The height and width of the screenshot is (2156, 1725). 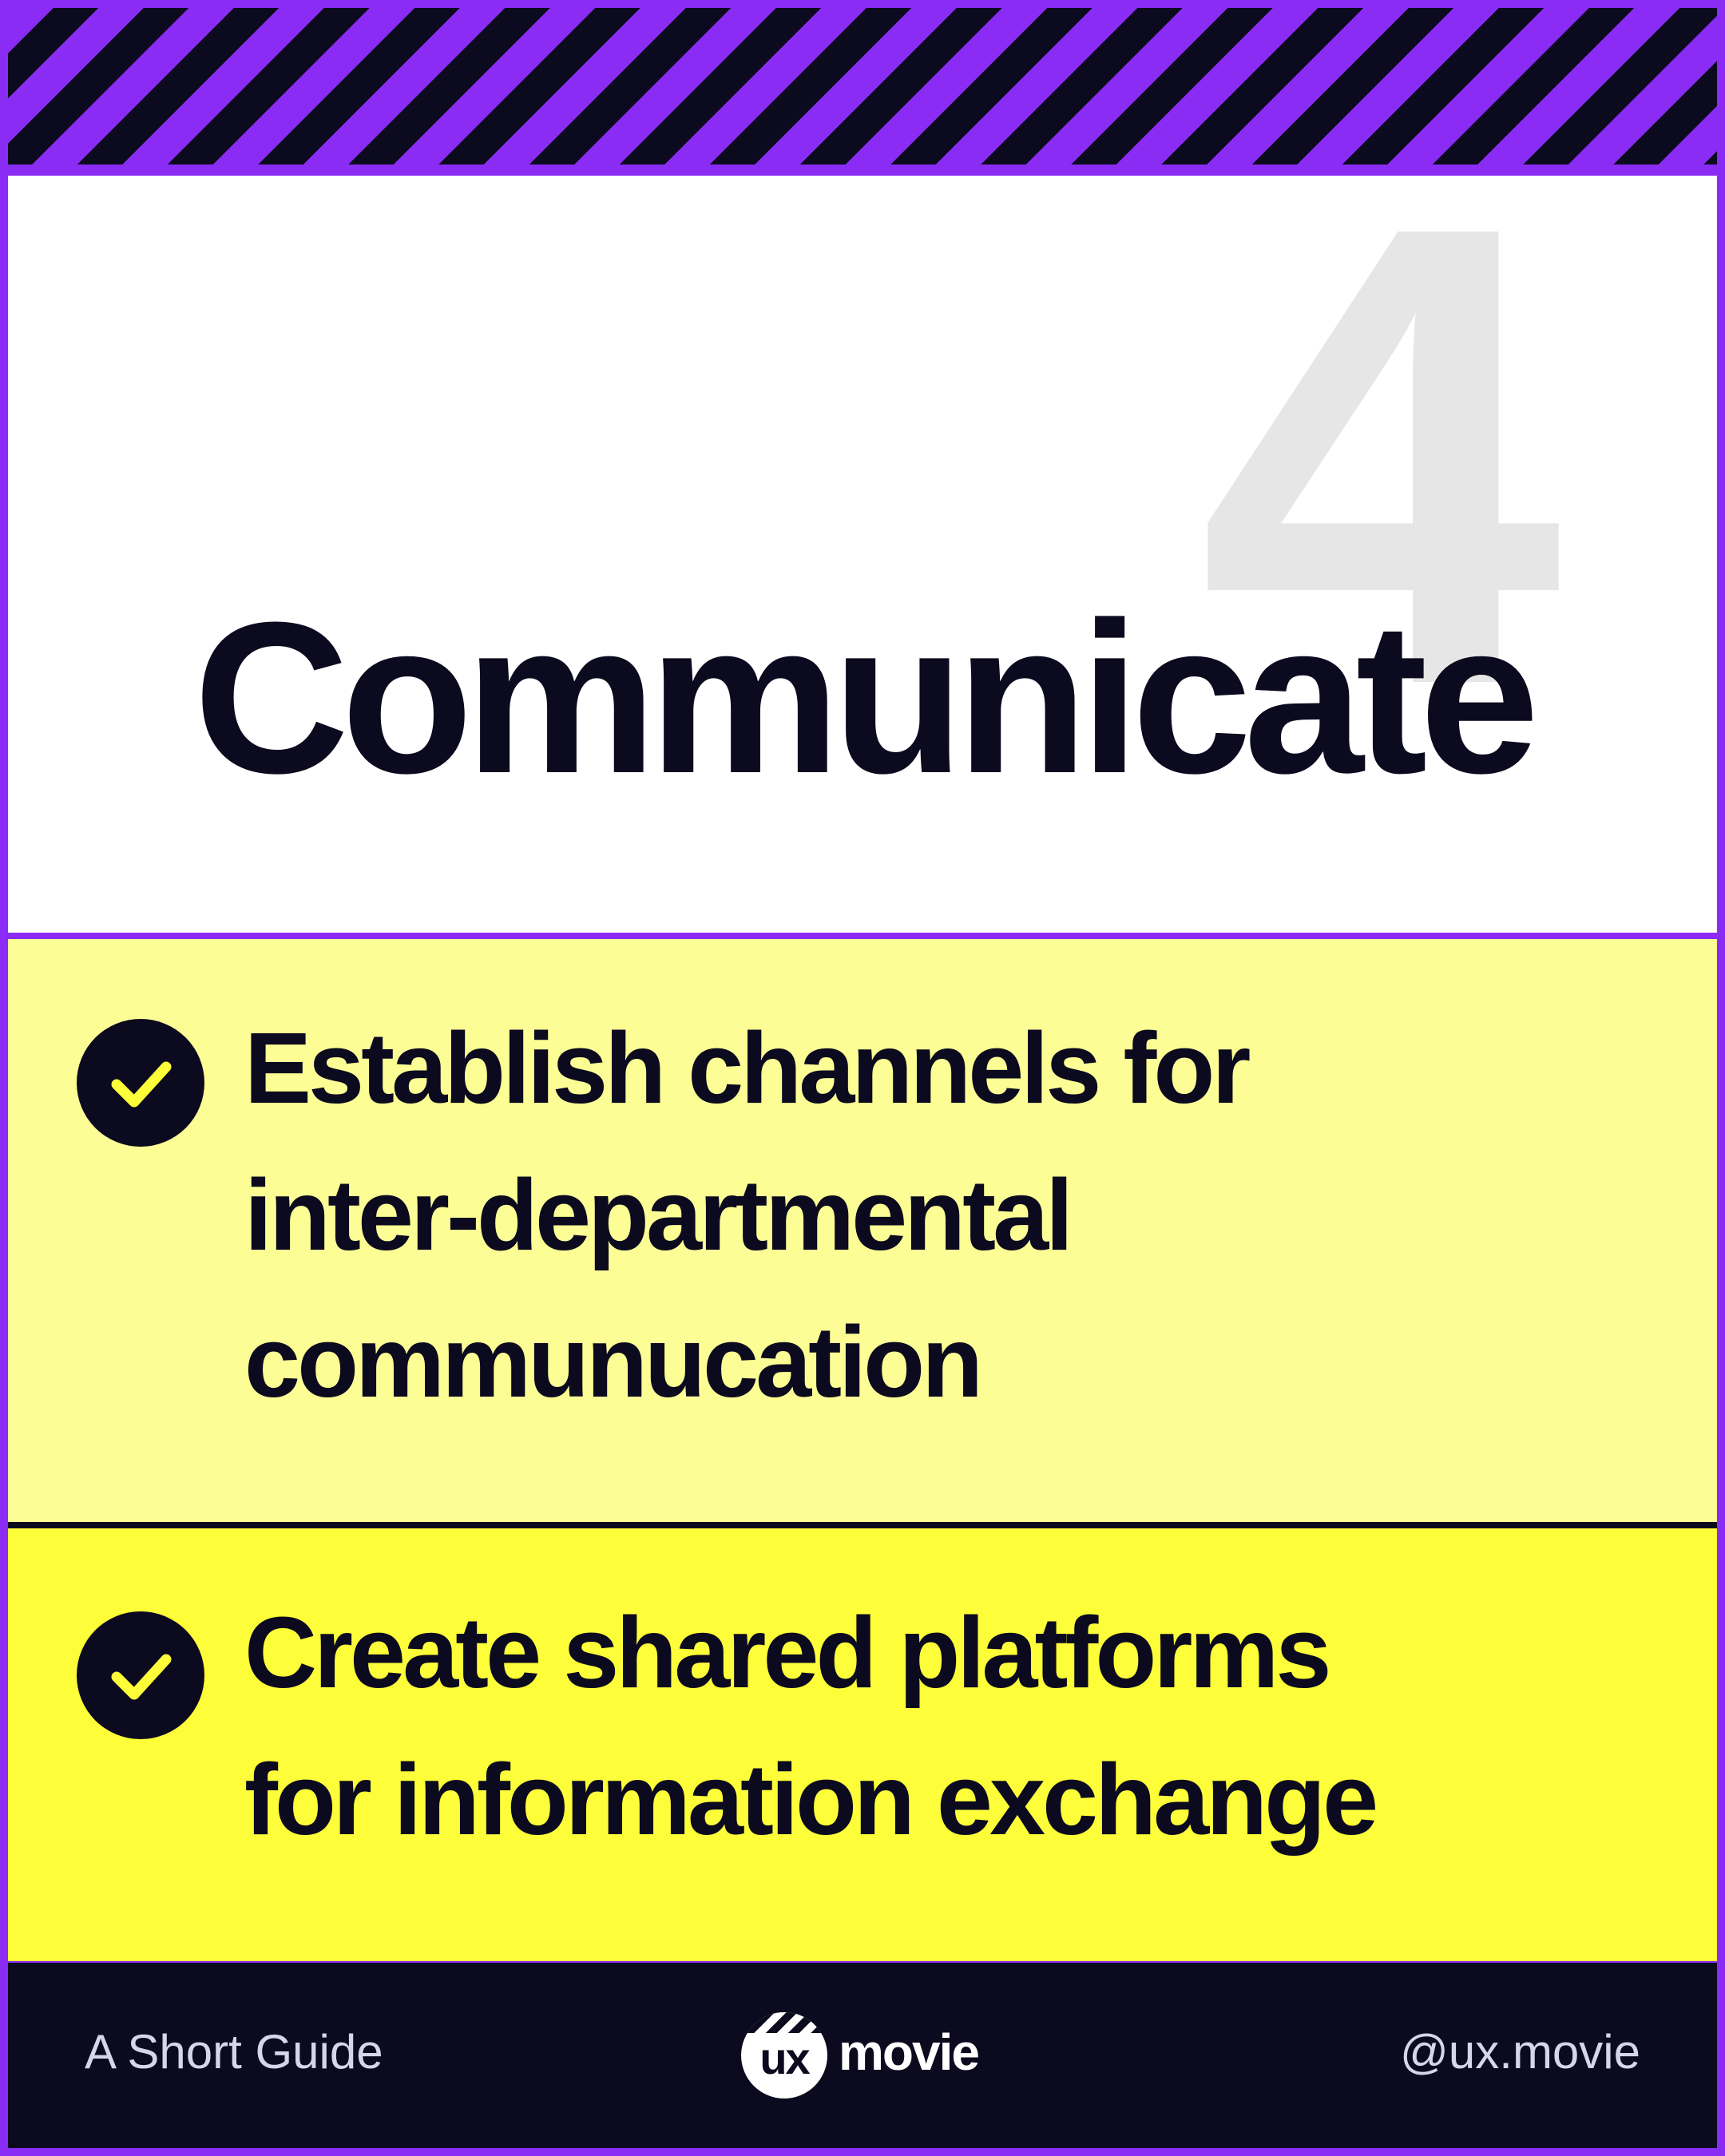 I want to click on clapper-stripes, so click(x=784, y=2022).